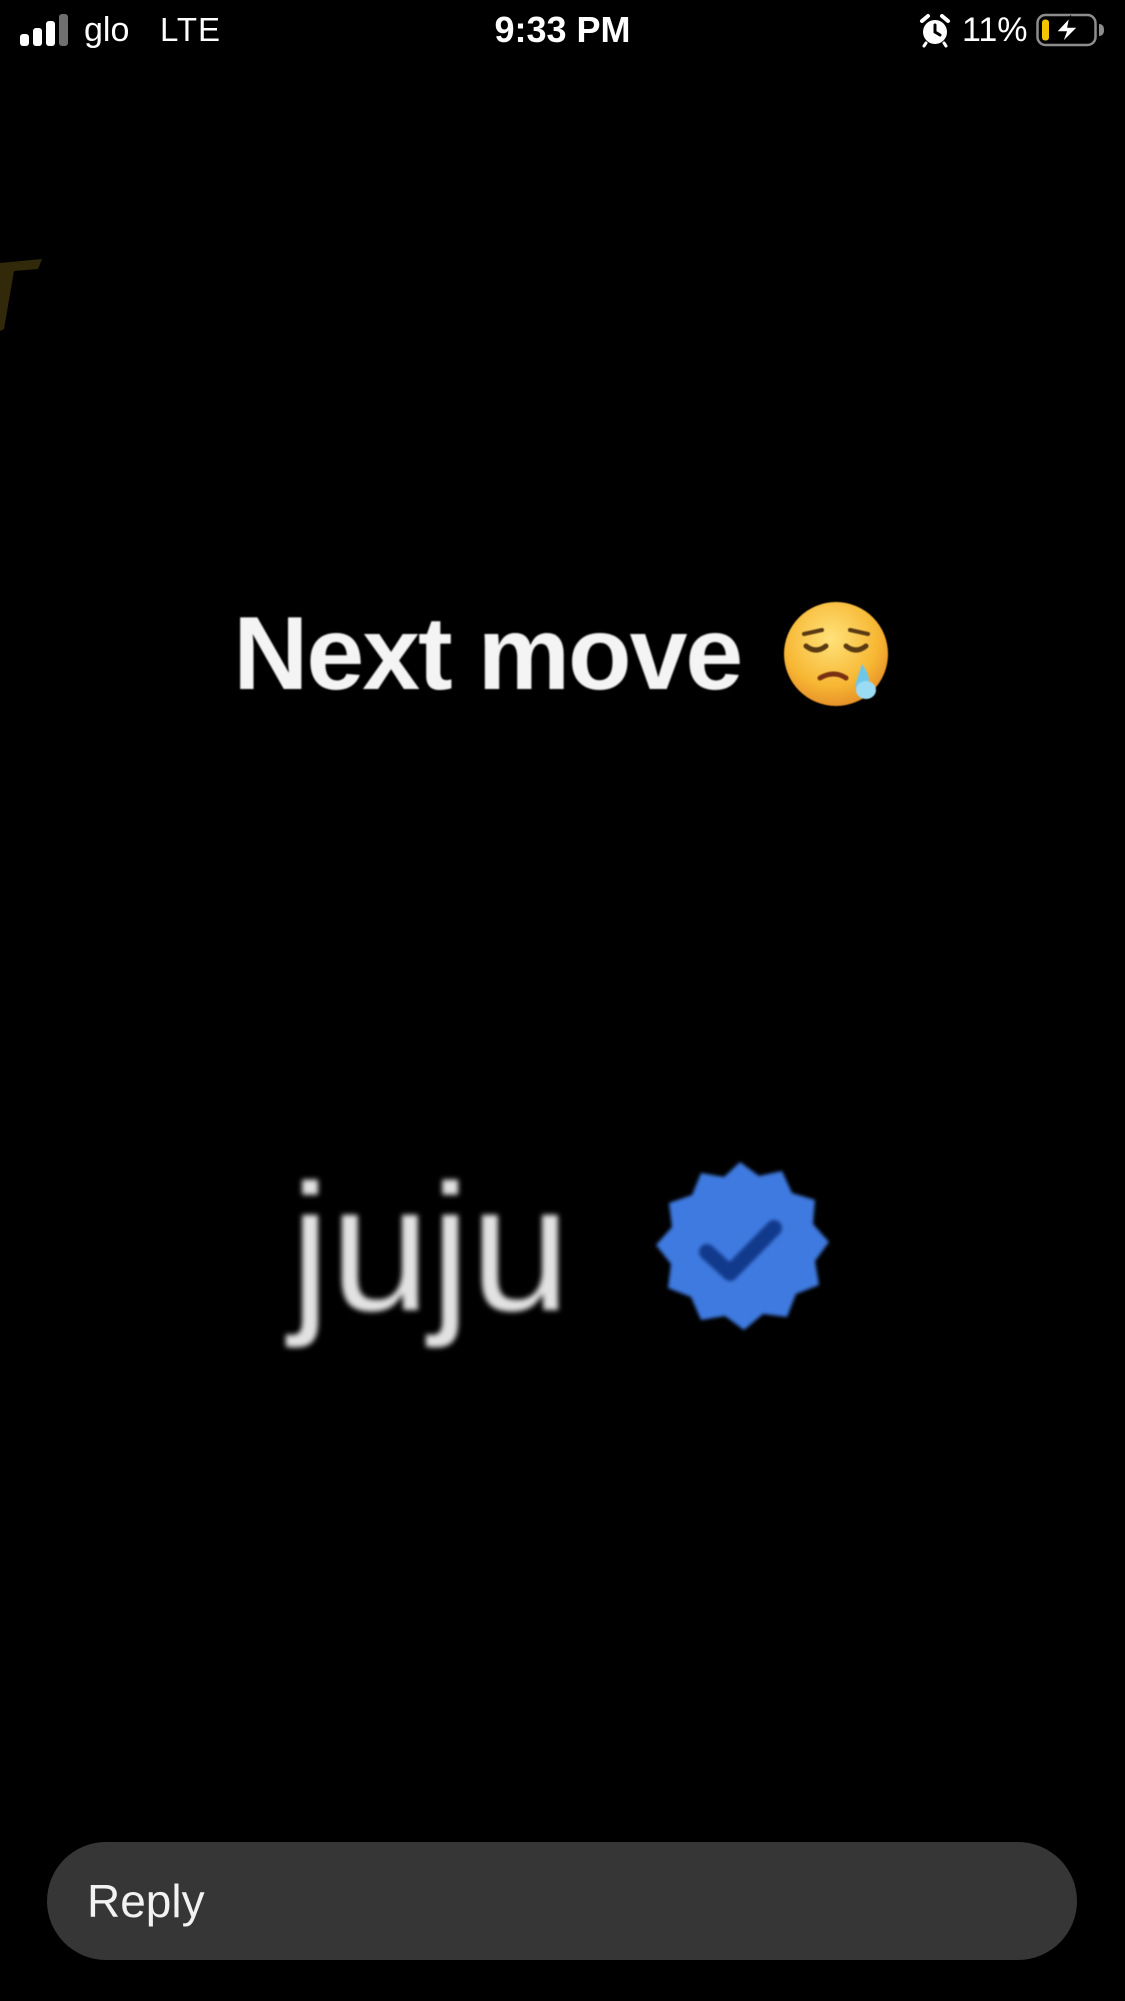 Image resolution: width=1125 pixels, height=2001 pixels. I want to click on reply-input: Reply, so click(562, 1901).